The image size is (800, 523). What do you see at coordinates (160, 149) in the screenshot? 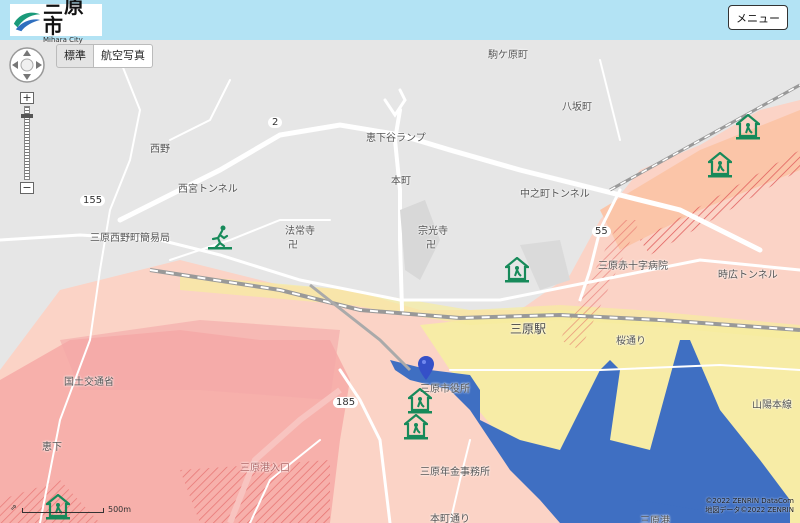
I see `label-nishino: 西野` at bounding box center [160, 149].